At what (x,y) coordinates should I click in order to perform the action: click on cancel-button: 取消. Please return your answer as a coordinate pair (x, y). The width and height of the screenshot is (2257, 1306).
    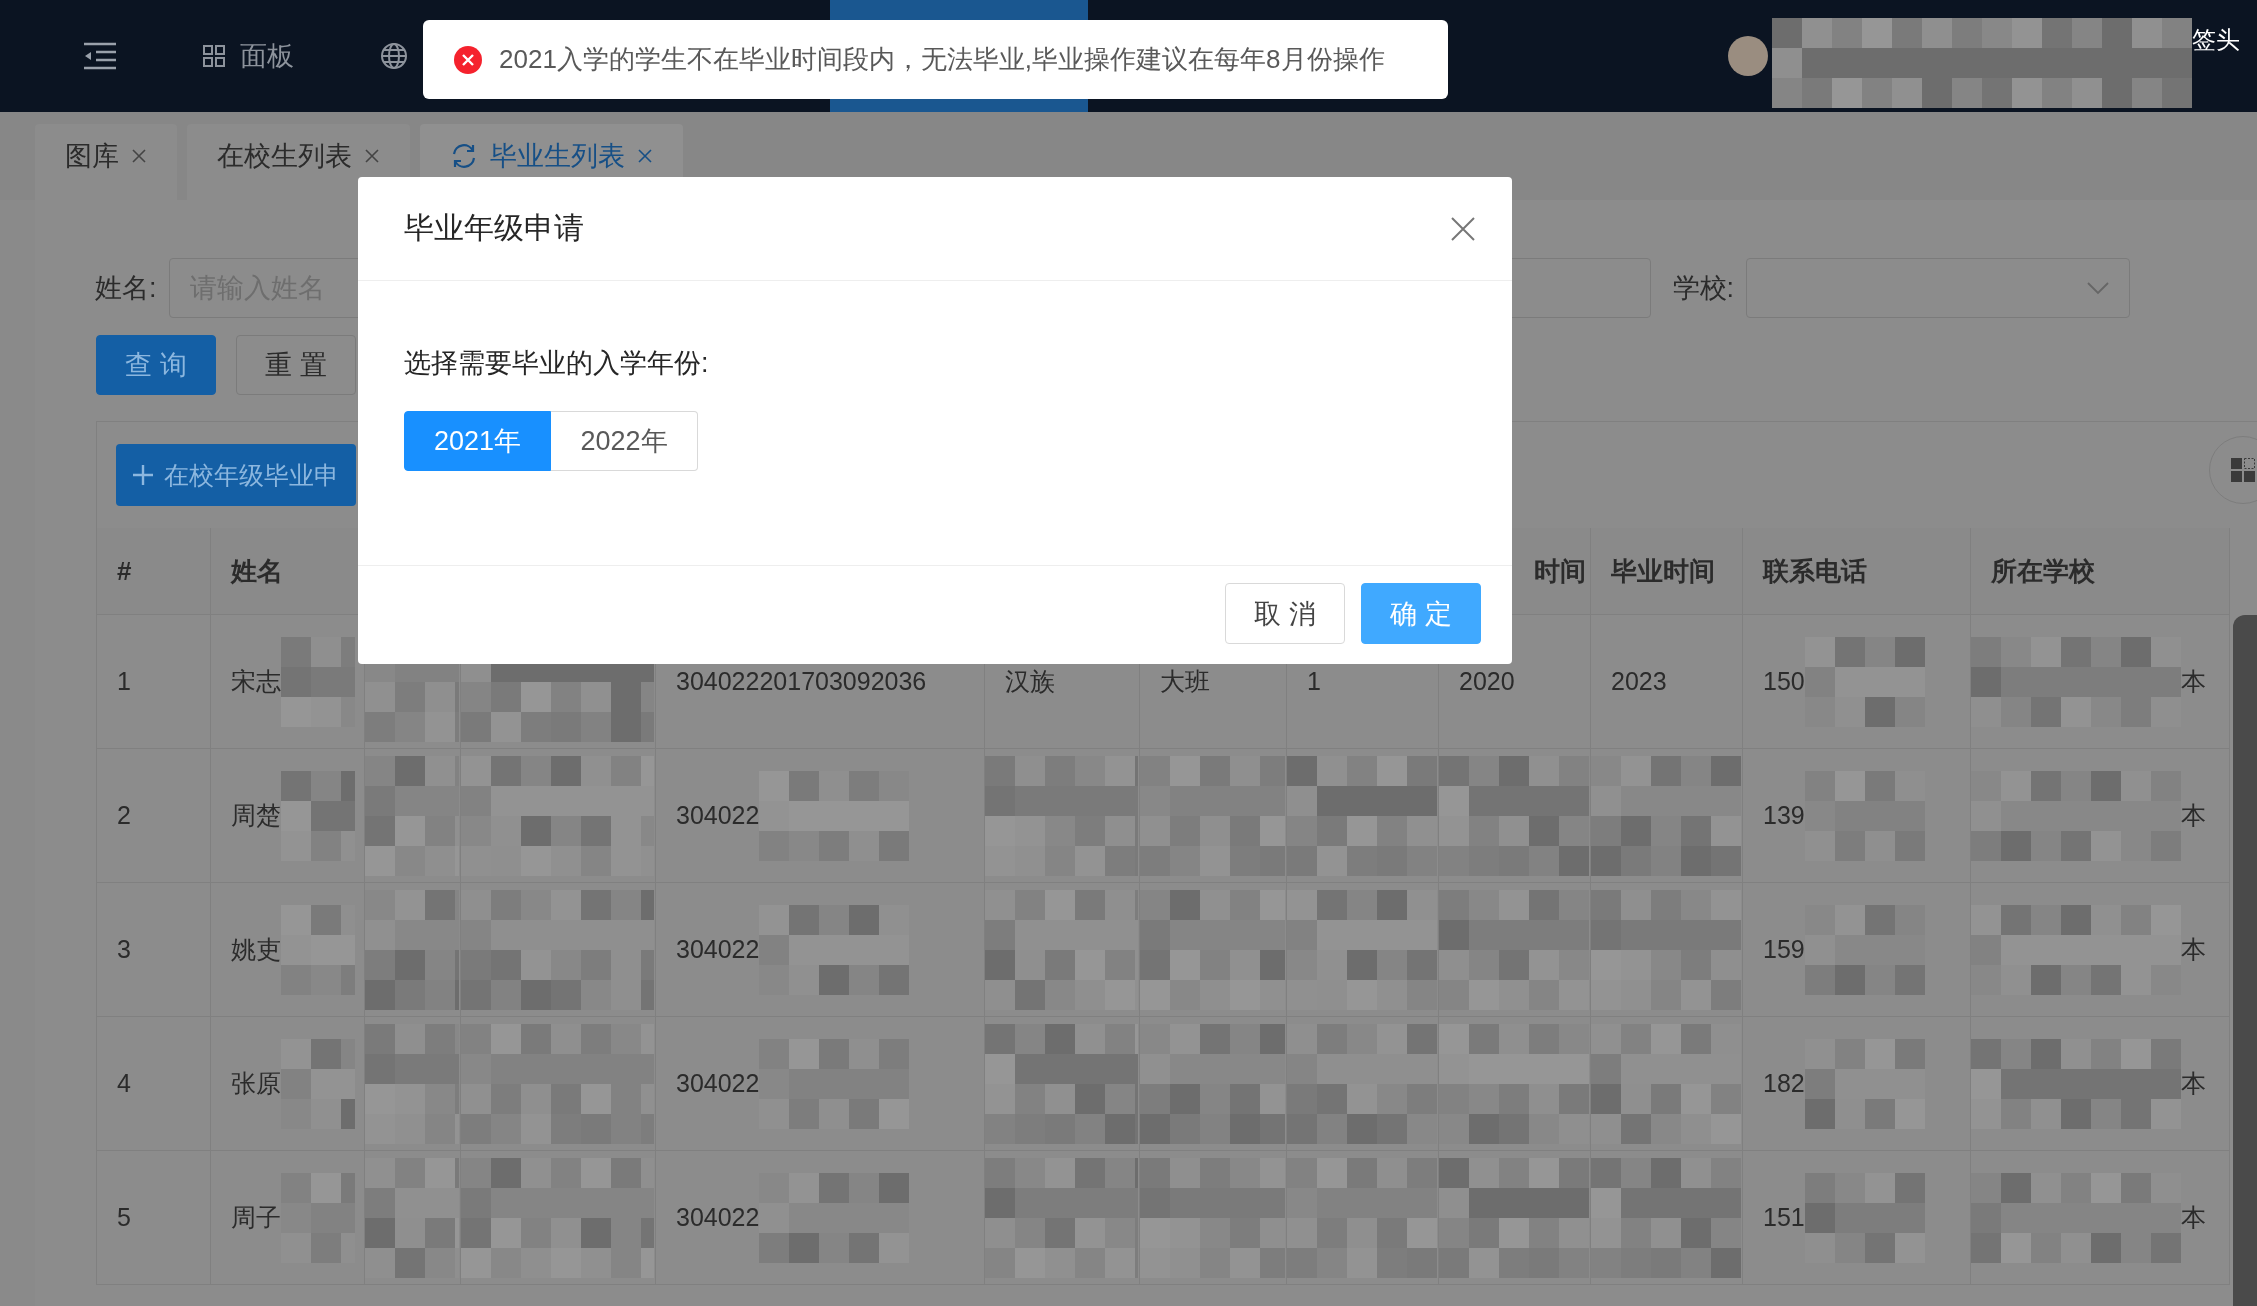
    Looking at the image, I should click on (1285, 613).